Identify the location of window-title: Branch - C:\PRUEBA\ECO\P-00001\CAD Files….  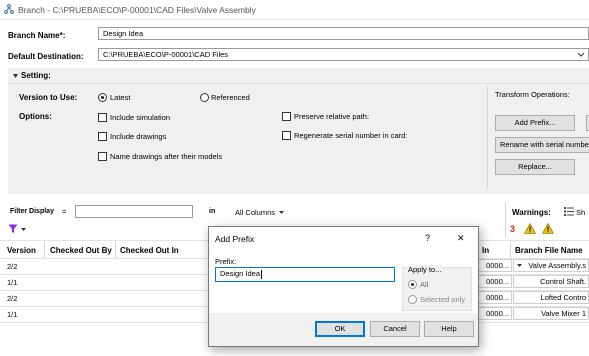
(137, 10).